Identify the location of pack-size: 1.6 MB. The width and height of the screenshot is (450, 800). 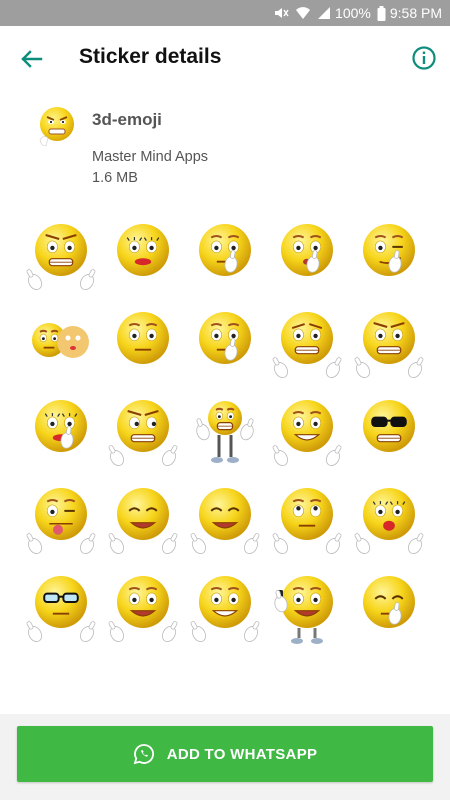
(115, 178).